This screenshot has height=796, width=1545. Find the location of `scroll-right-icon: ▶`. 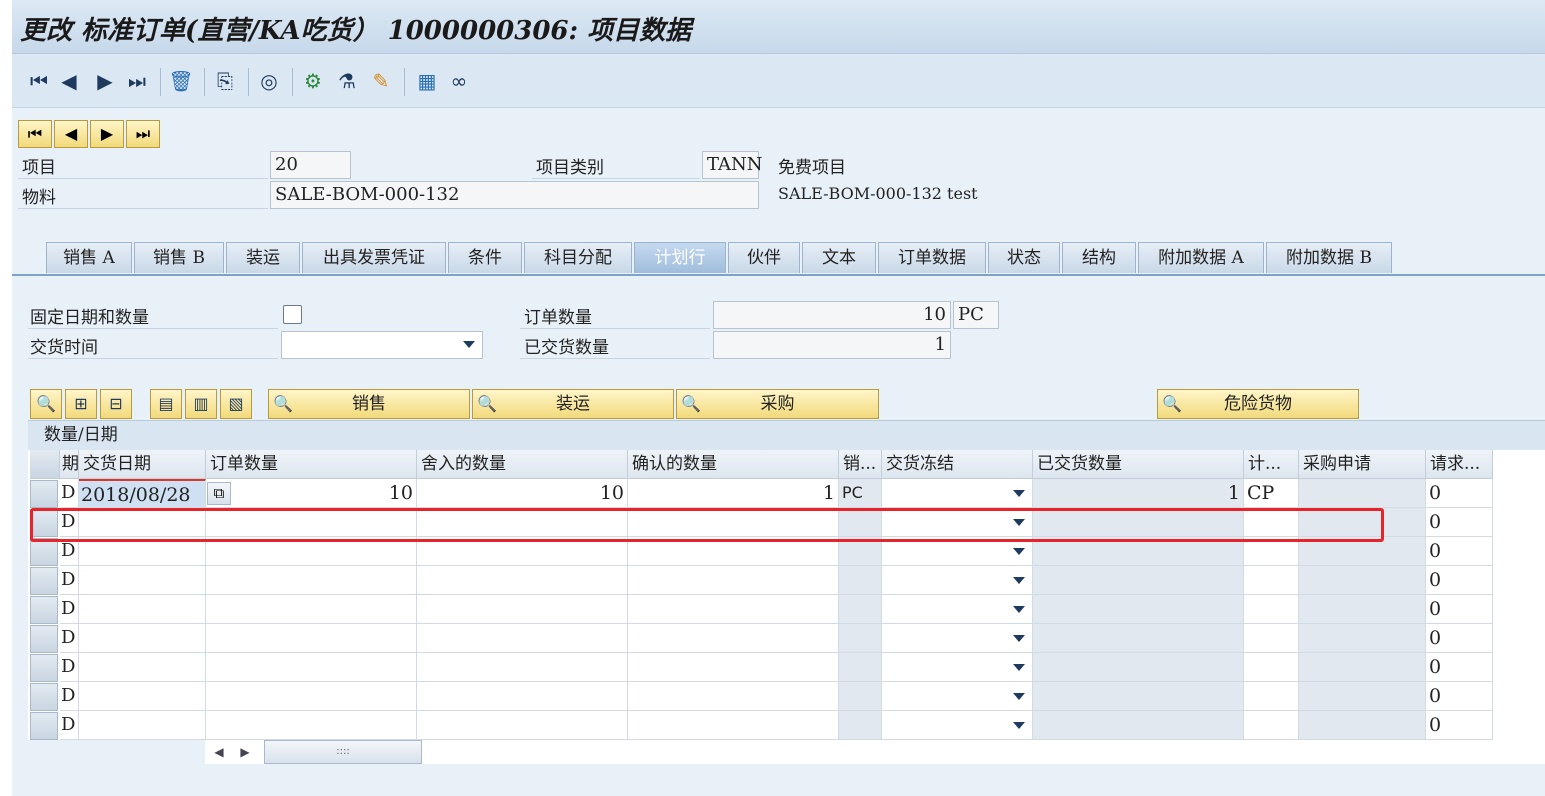

scroll-right-icon: ▶ is located at coordinates (245, 752).